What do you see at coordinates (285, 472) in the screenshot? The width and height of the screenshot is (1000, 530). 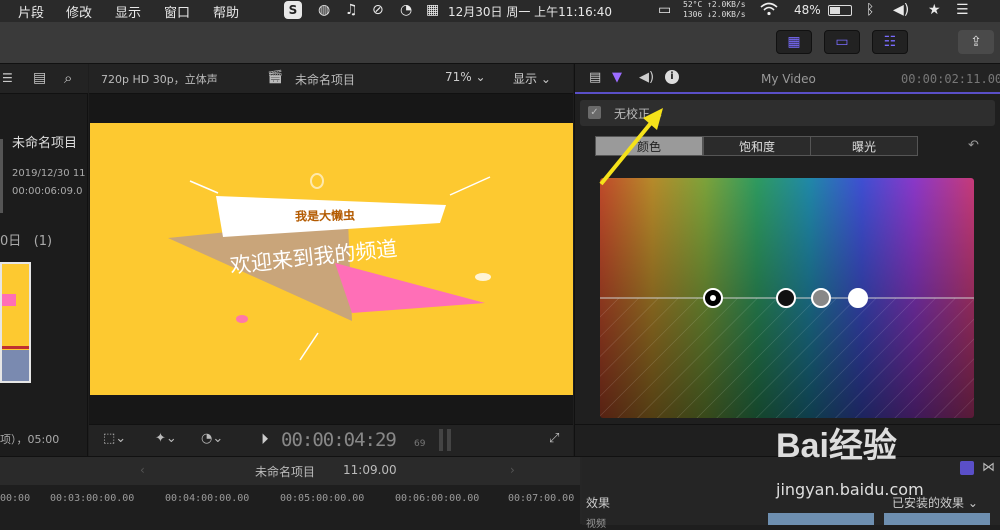 I see `timeline-project-name: 未命名项目` at bounding box center [285, 472].